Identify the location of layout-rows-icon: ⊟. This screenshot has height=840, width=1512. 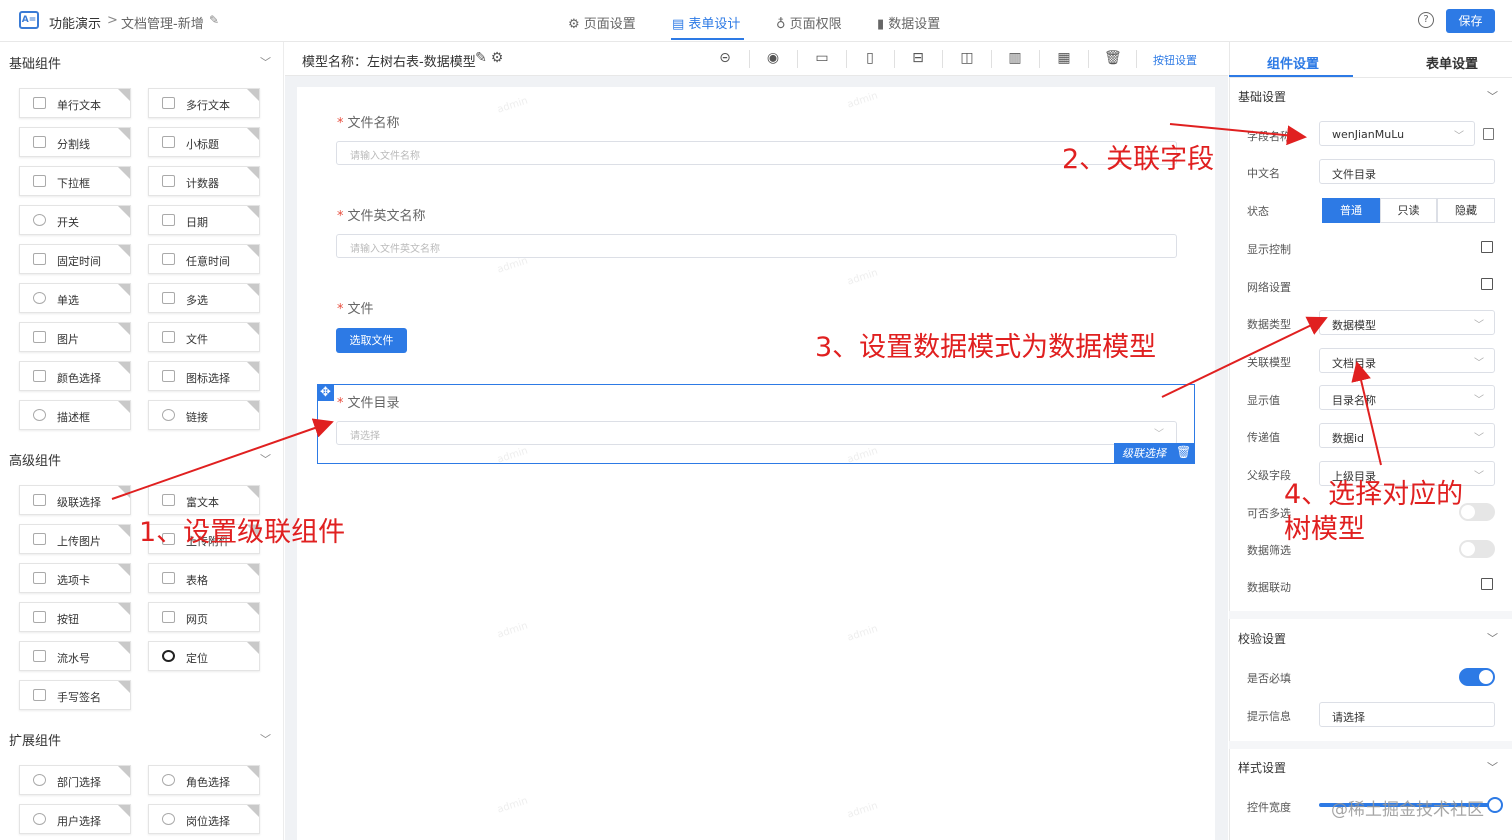
(918, 58).